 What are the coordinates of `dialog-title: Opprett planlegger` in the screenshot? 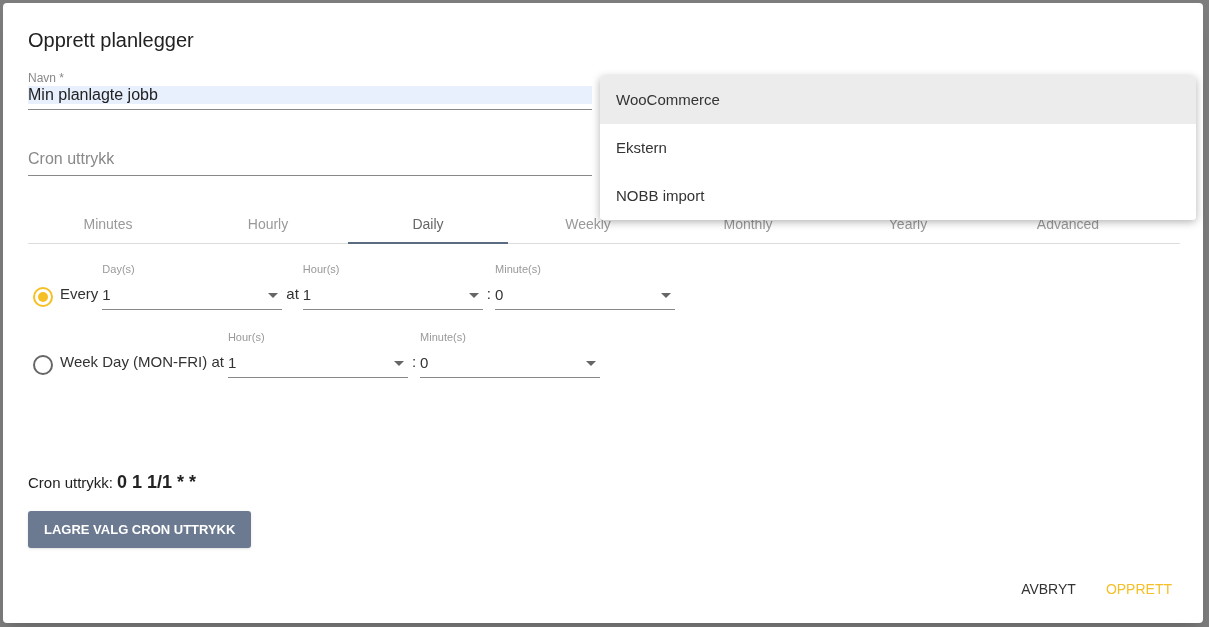 It's located at (111, 40).